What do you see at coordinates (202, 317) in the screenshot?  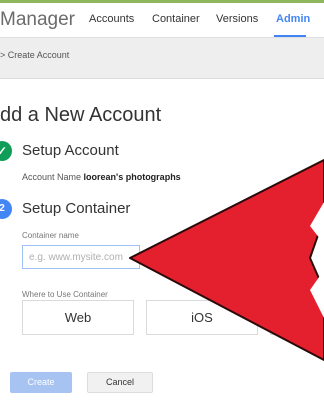 I see `platform-option-ios: iOS` at bounding box center [202, 317].